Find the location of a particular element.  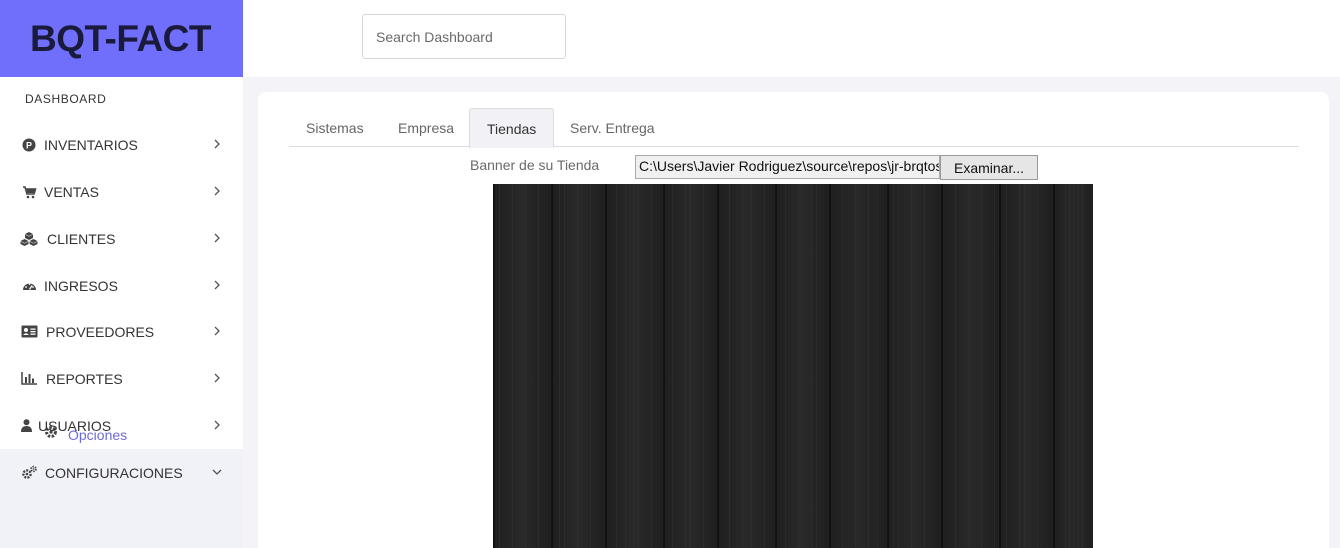

sidebar-subitem-label: Opciones is located at coordinates (98, 434).